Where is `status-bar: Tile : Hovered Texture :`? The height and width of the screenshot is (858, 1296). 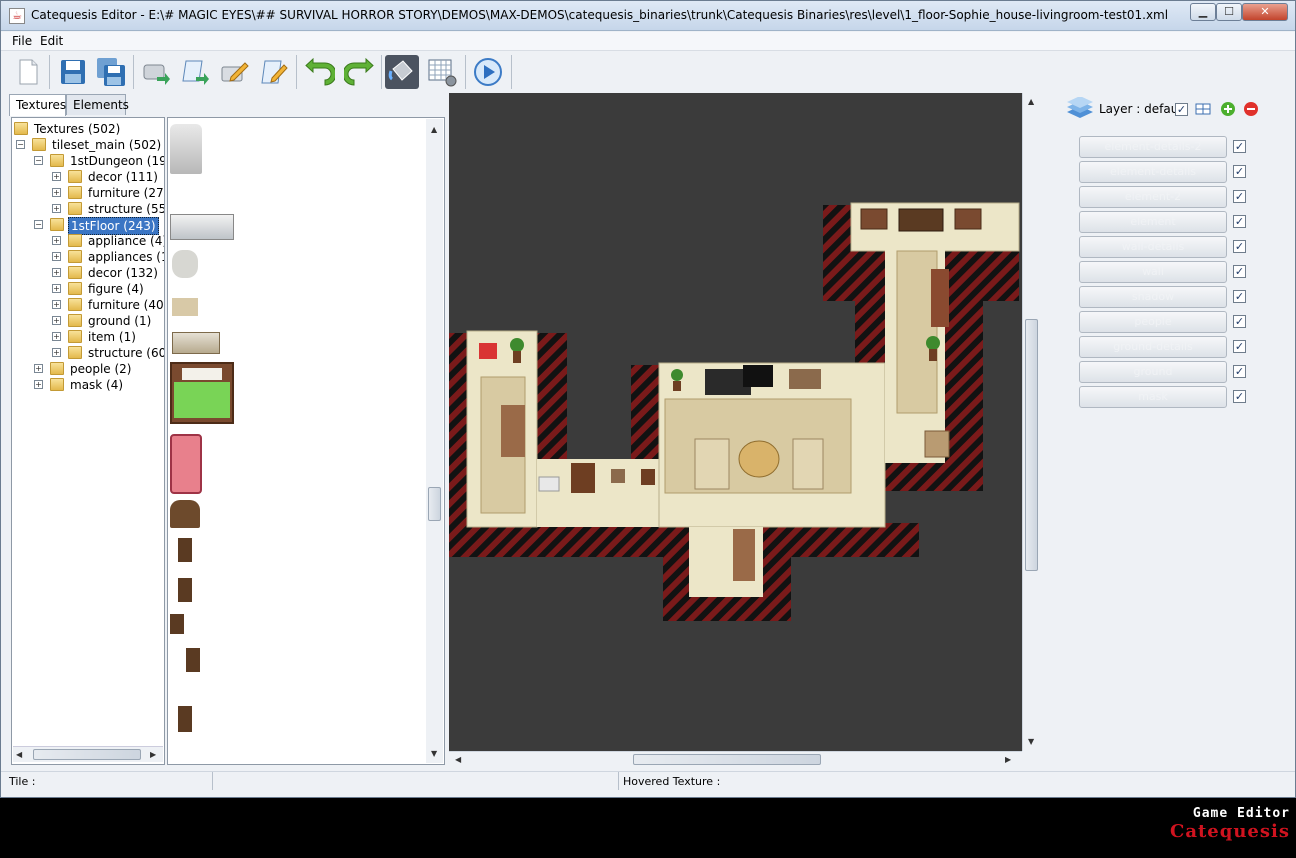
status-bar: Tile : Hovered Texture : is located at coordinates (648, 781).